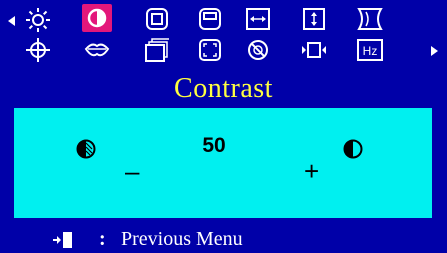 Image resolution: width=447 pixels, height=253 pixels. Describe the element at coordinates (210, 50) in the screenshot. I see `zoom-icon` at that location.